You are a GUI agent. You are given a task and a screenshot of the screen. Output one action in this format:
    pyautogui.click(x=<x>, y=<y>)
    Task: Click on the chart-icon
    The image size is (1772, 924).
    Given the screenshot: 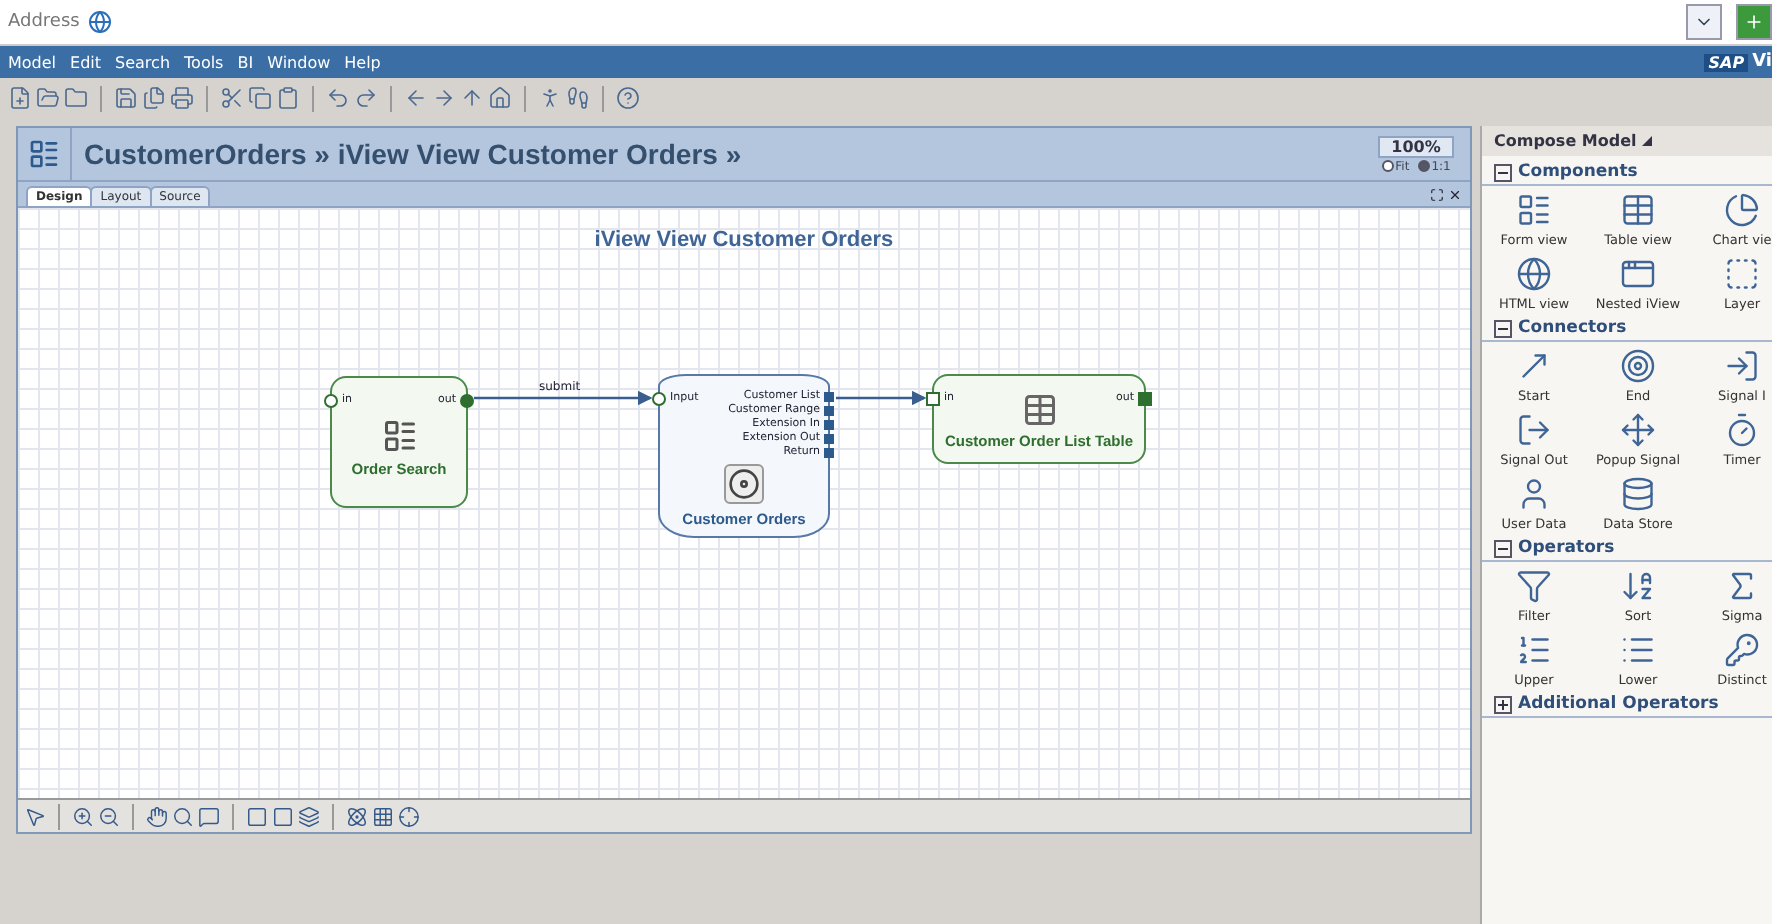 What is the action you would take?
    pyautogui.click(x=1742, y=210)
    